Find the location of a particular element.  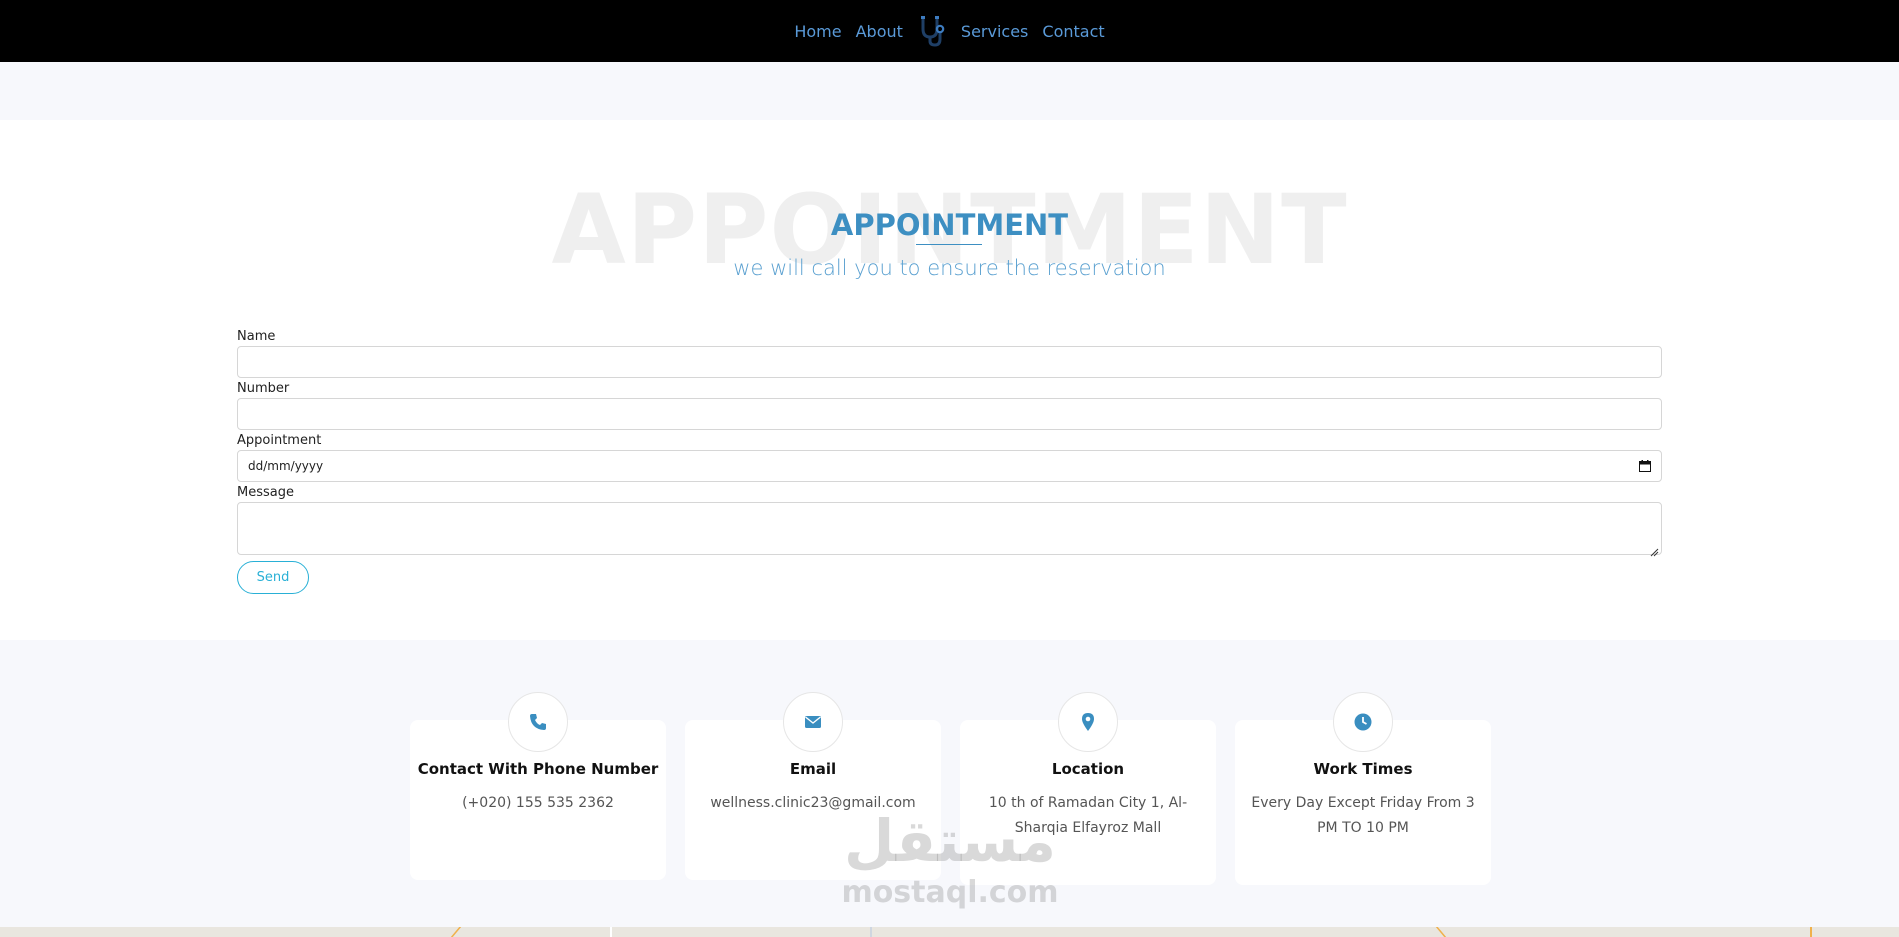

nav-link-contact: Contact is located at coordinates (1073, 31).